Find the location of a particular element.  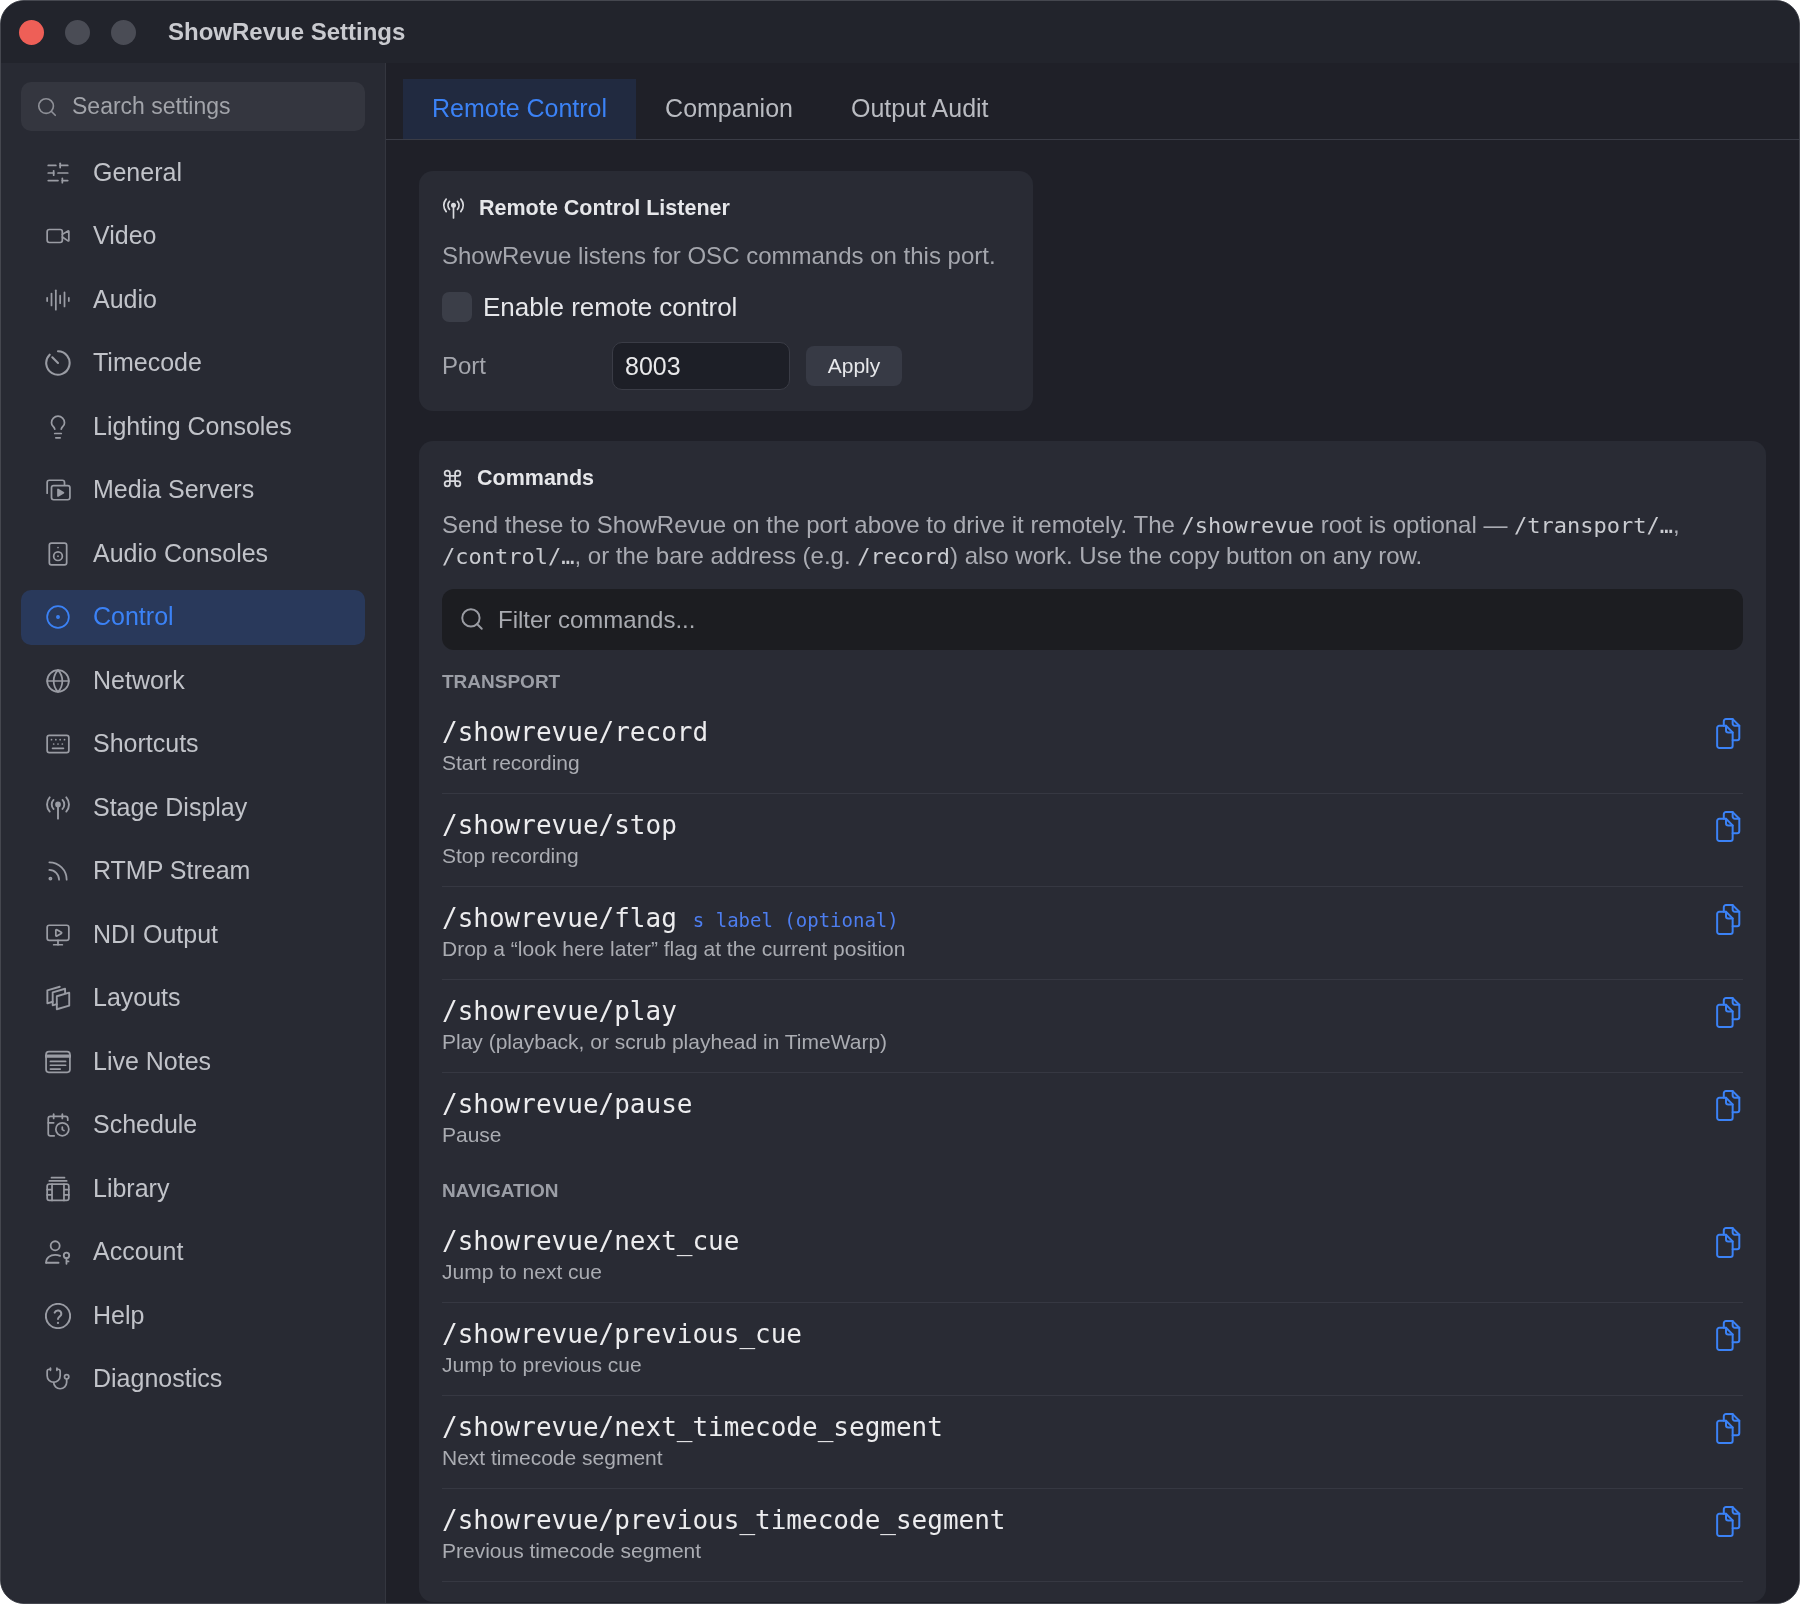

search-field: Search settings is located at coordinates (193, 106).